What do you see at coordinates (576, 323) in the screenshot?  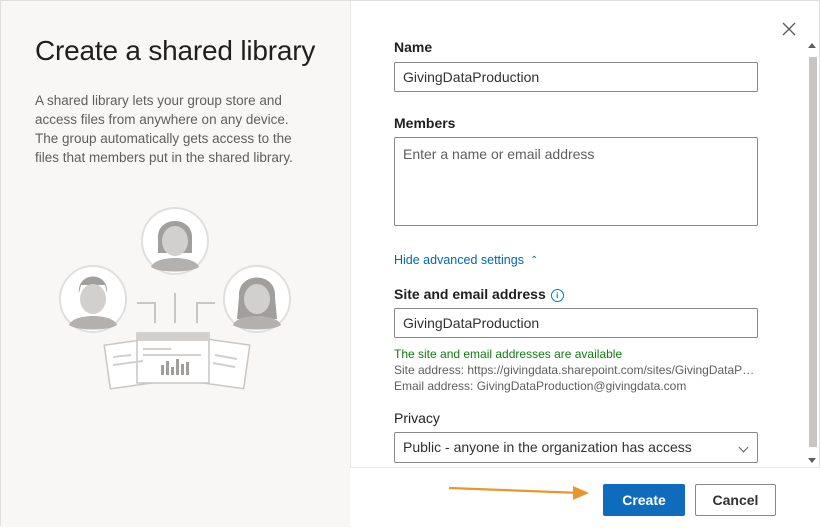 I see `site-address-input` at bounding box center [576, 323].